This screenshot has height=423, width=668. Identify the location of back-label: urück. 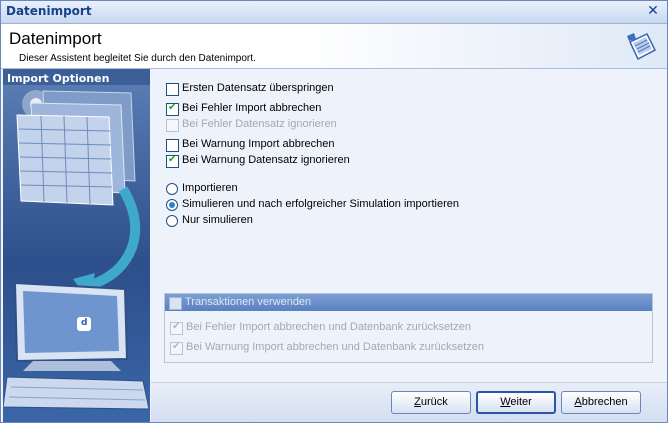
(434, 402).